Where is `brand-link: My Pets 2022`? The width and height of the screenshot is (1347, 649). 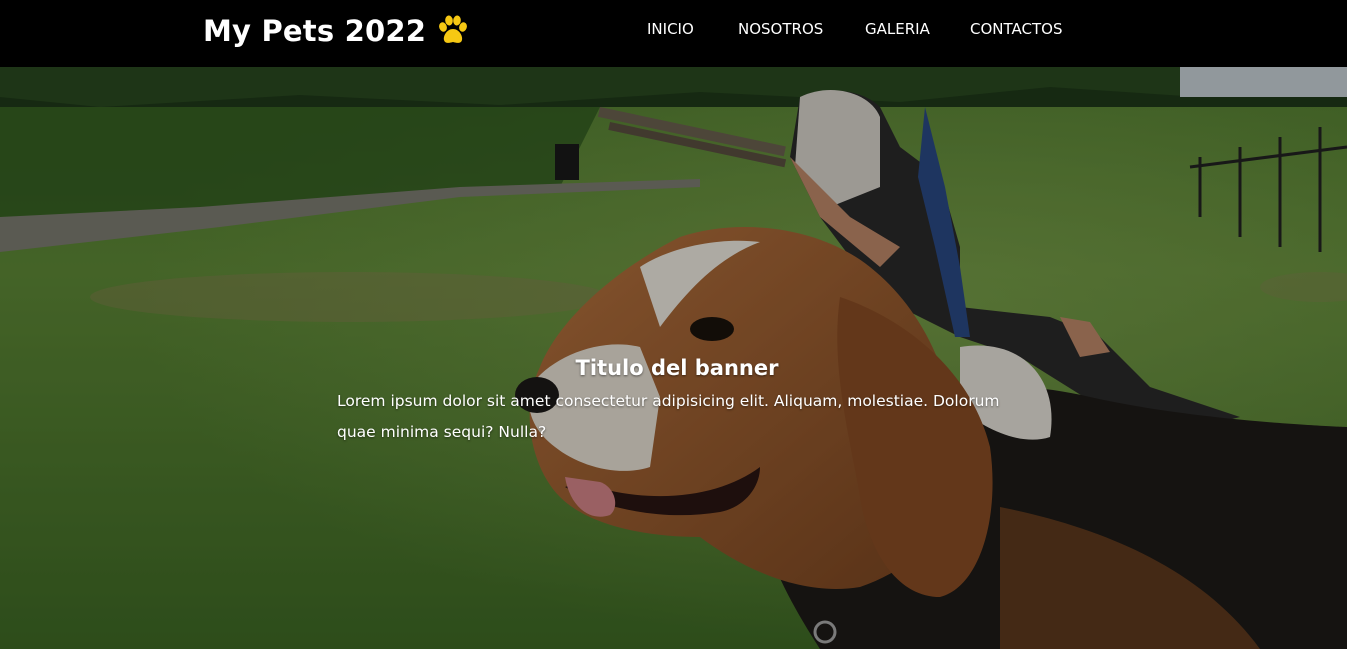
brand-link: My Pets 2022 is located at coordinates (336, 31).